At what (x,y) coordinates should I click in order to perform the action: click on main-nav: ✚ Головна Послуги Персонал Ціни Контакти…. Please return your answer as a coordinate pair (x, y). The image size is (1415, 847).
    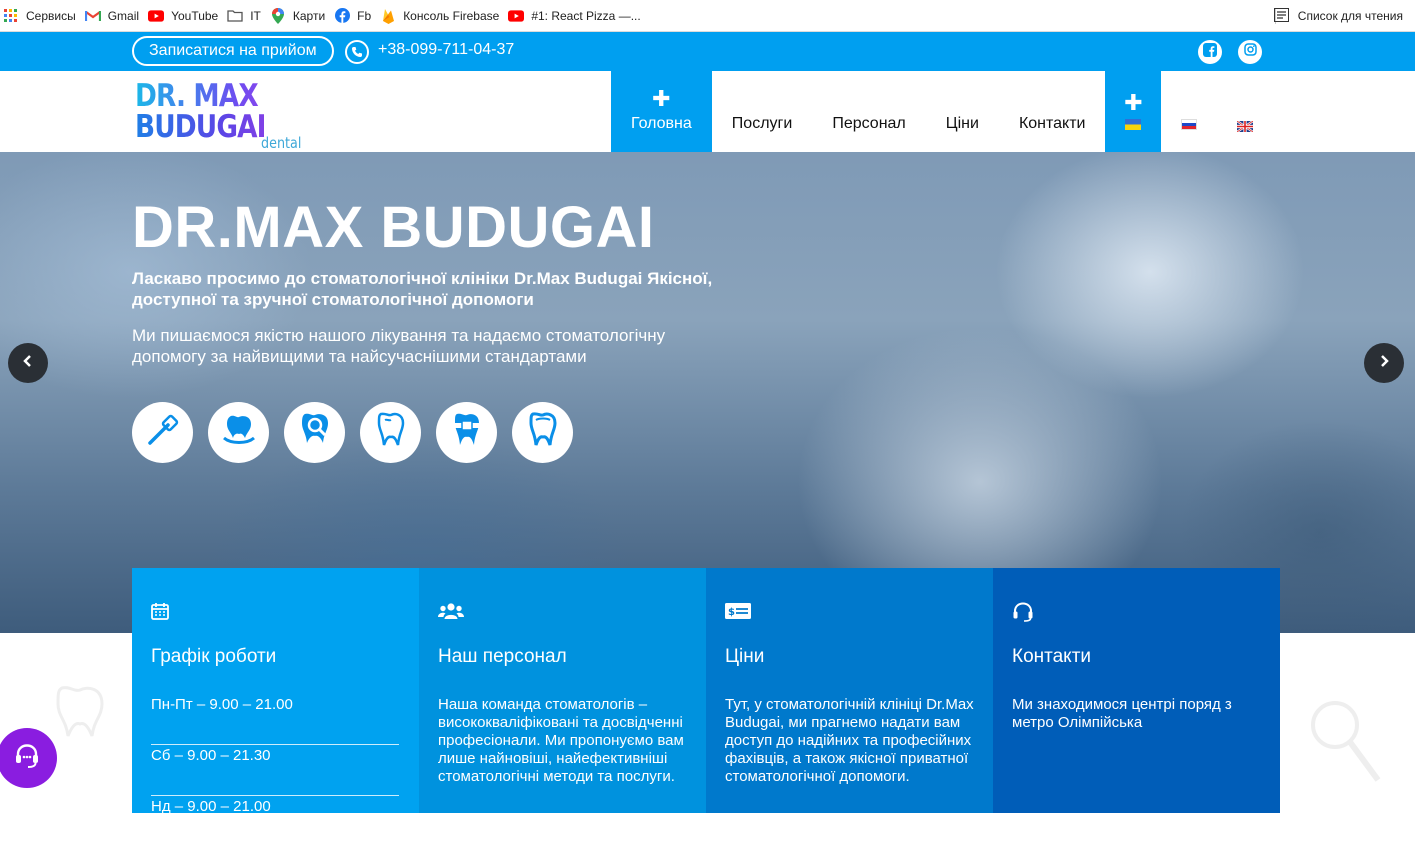
    Looking at the image, I should click on (942, 111).